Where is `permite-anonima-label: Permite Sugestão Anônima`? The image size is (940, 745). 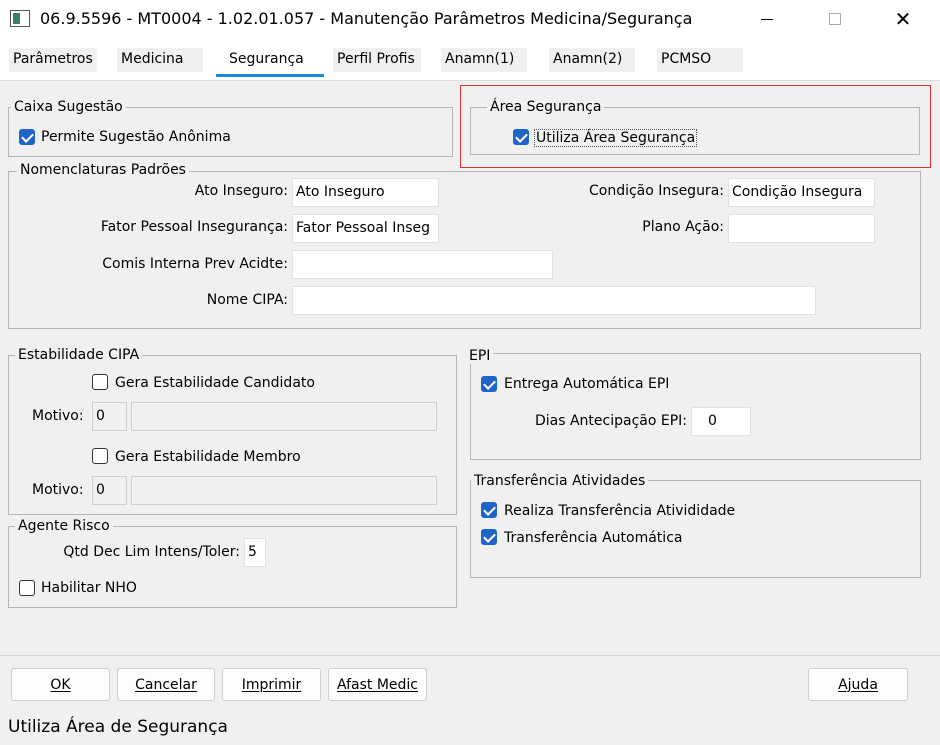 permite-anonima-label: Permite Sugestão Anônima is located at coordinates (136, 137).